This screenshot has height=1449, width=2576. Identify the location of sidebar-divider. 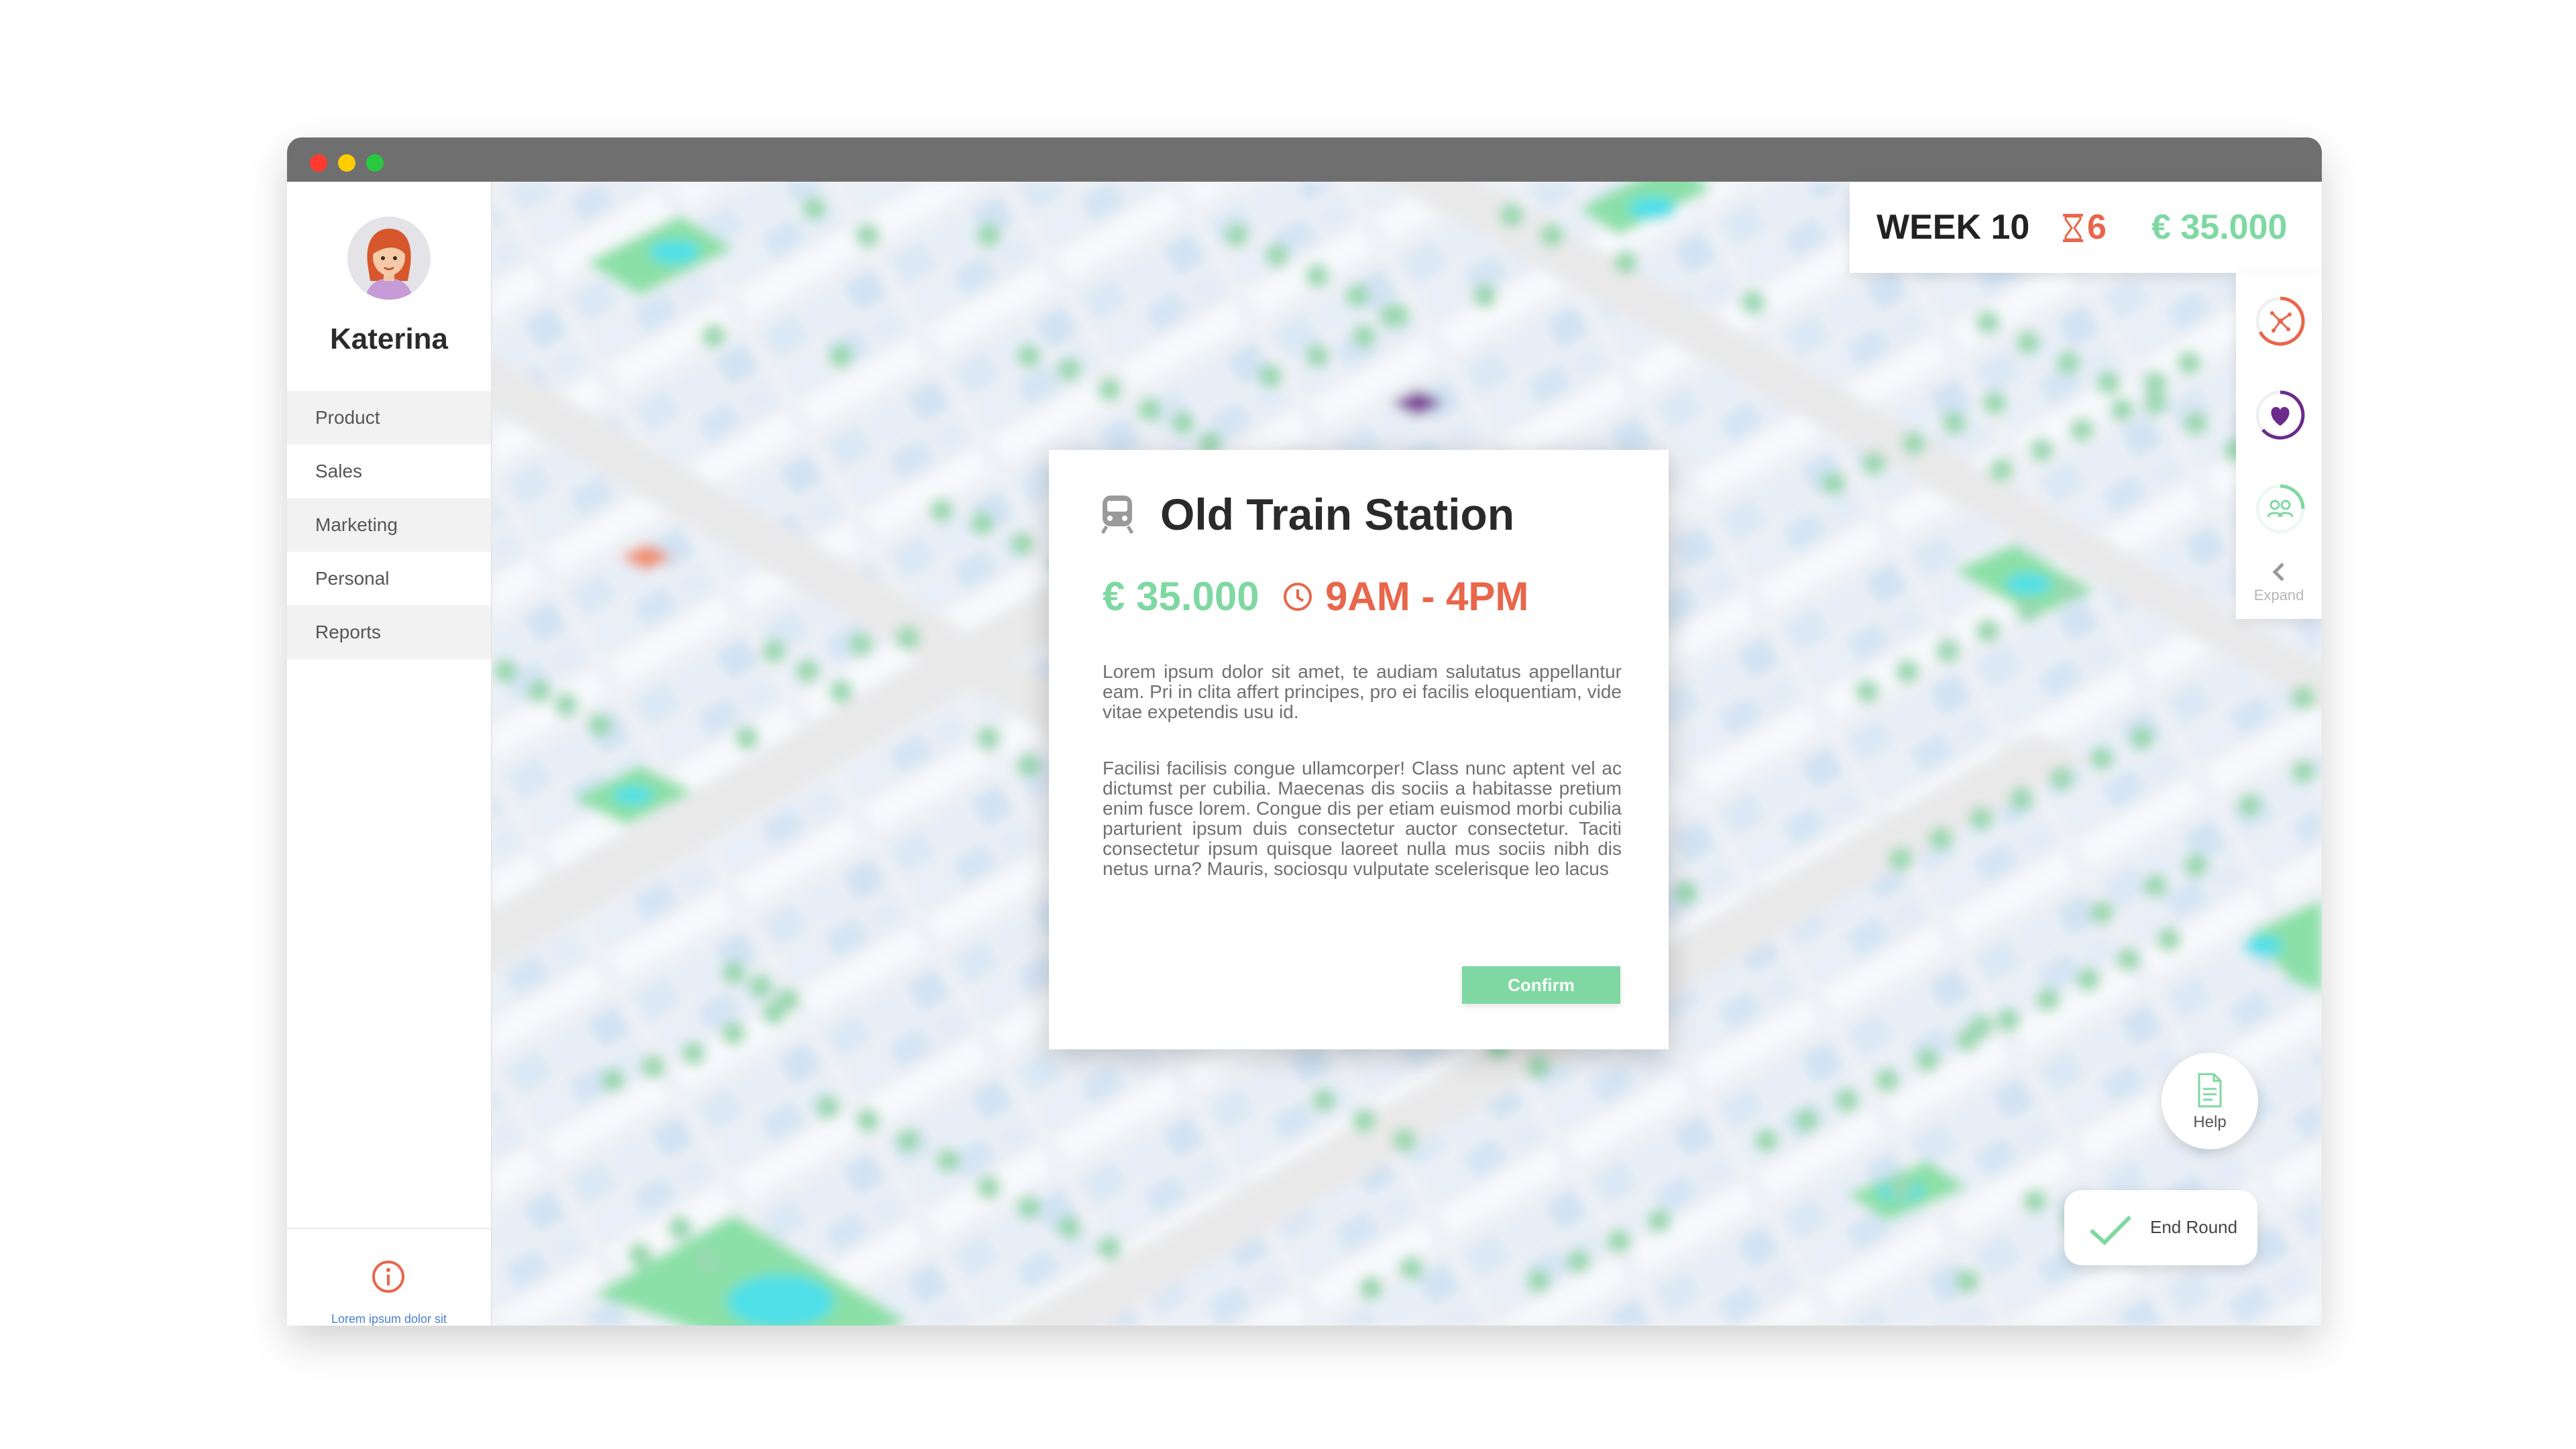
(389, 1228).